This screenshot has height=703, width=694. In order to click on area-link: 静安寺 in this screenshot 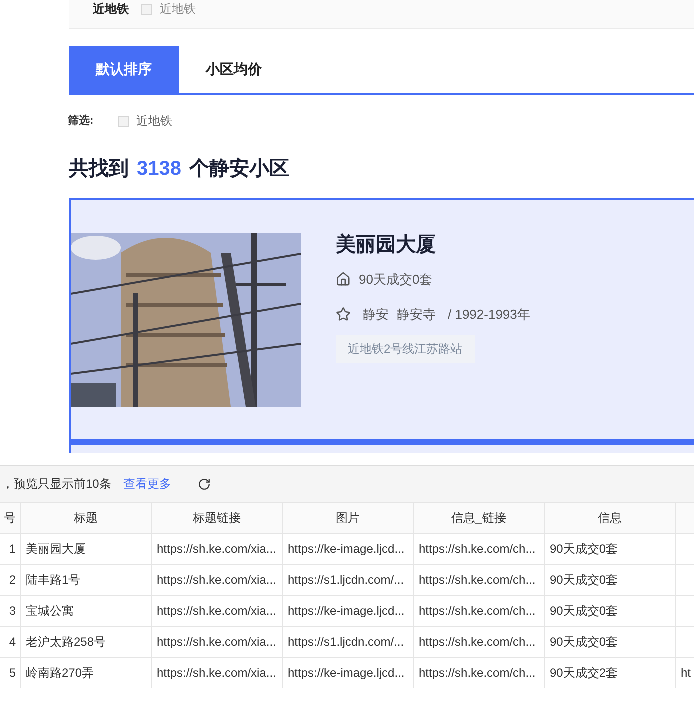, I will do `click(416, 314)`.